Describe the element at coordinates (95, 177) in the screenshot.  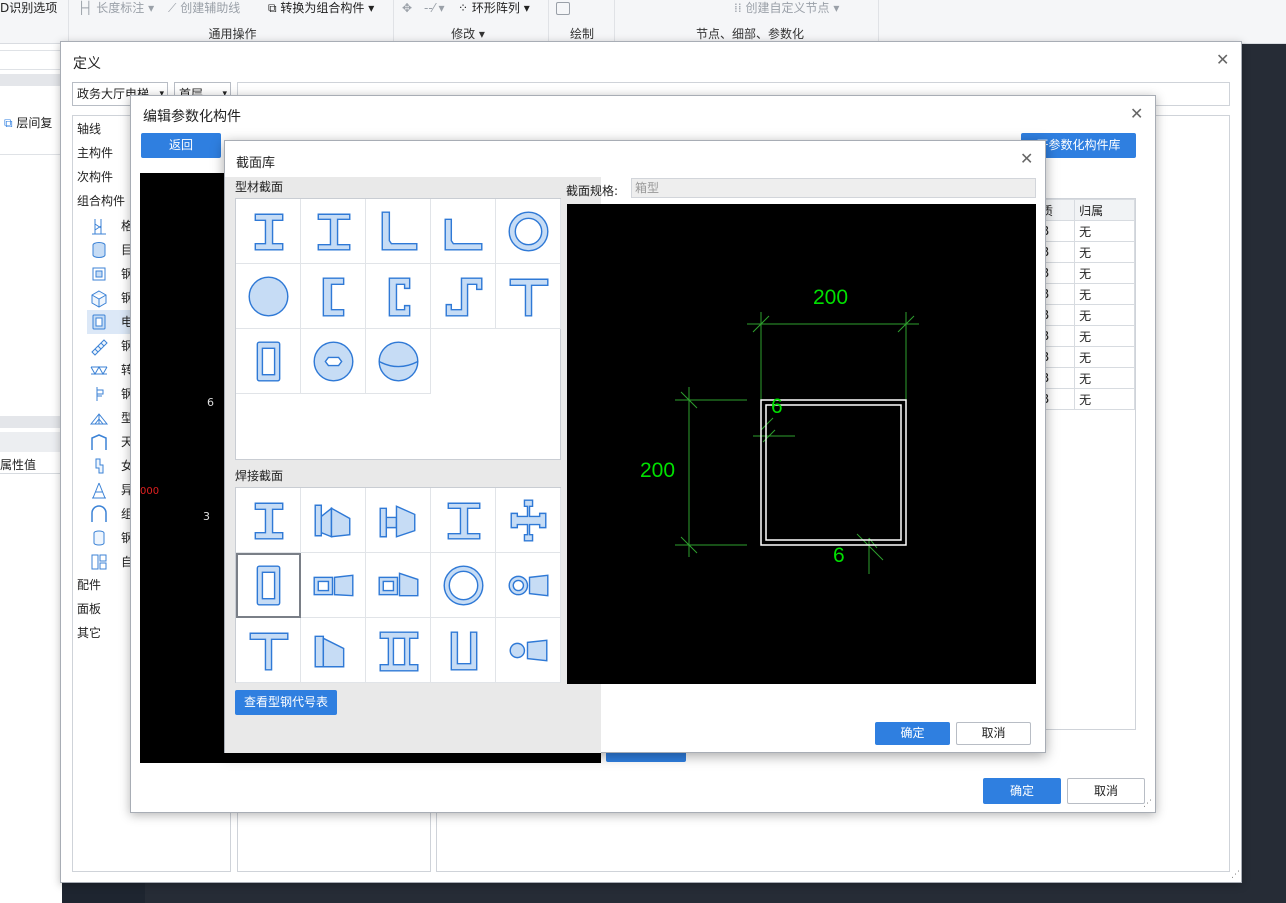
I see `tree-item-secondary: 次构件` at that location.